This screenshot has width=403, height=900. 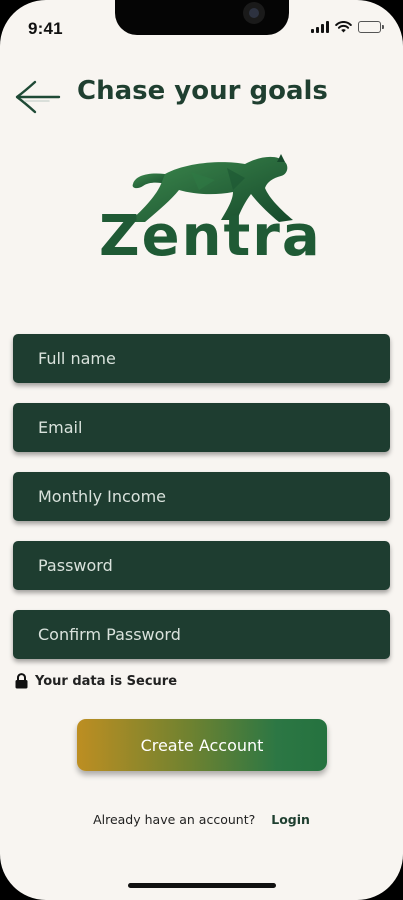 I want to click on signal-icon, so click(x=320, y=27).